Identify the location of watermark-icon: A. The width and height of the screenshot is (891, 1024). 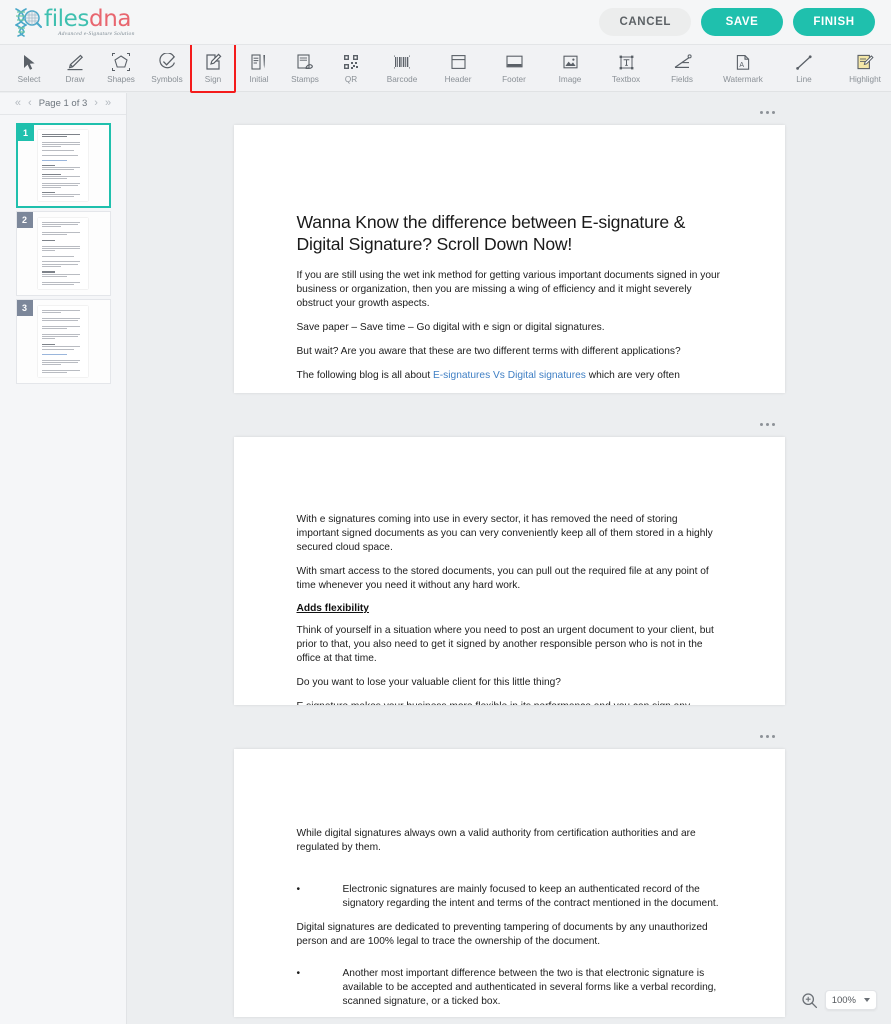
(743, 62).